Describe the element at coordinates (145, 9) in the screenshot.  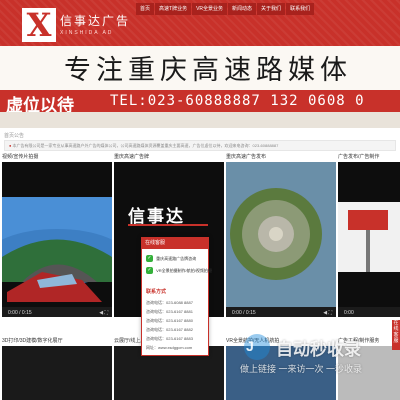
I see `nav-item-home: 首页` at that location.